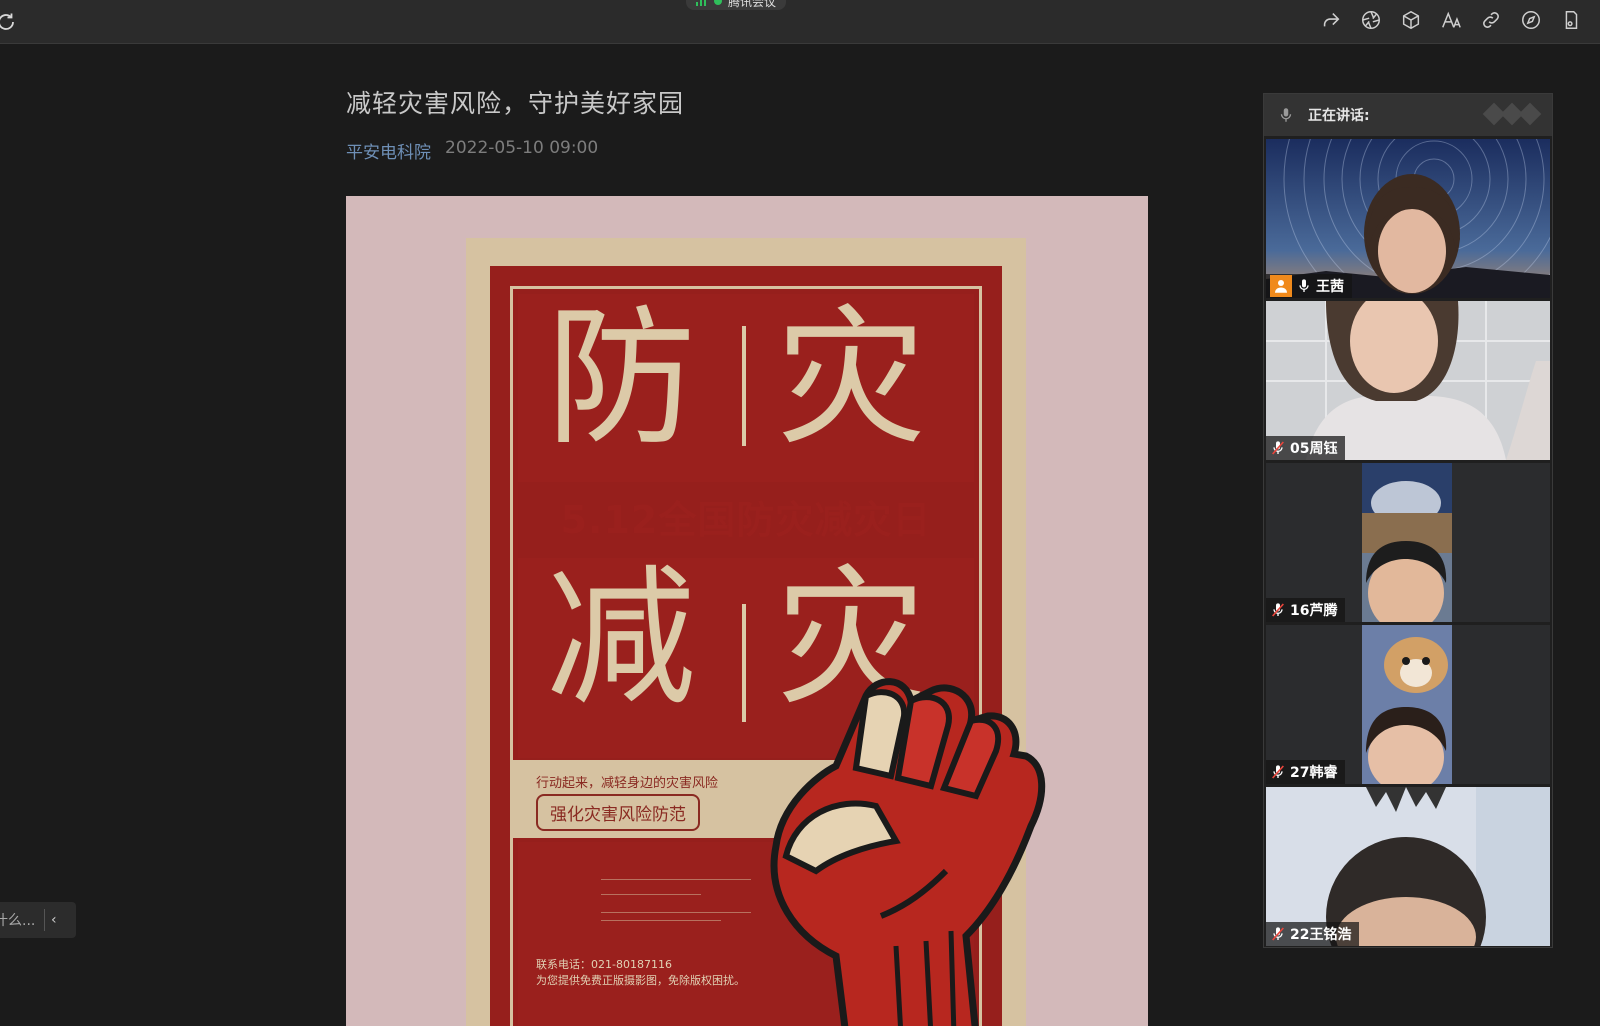 This screenshot has height=1026, width=1600. Describe the element at coordinates (44, 920) in the screenshot. I see `divider` at that location.